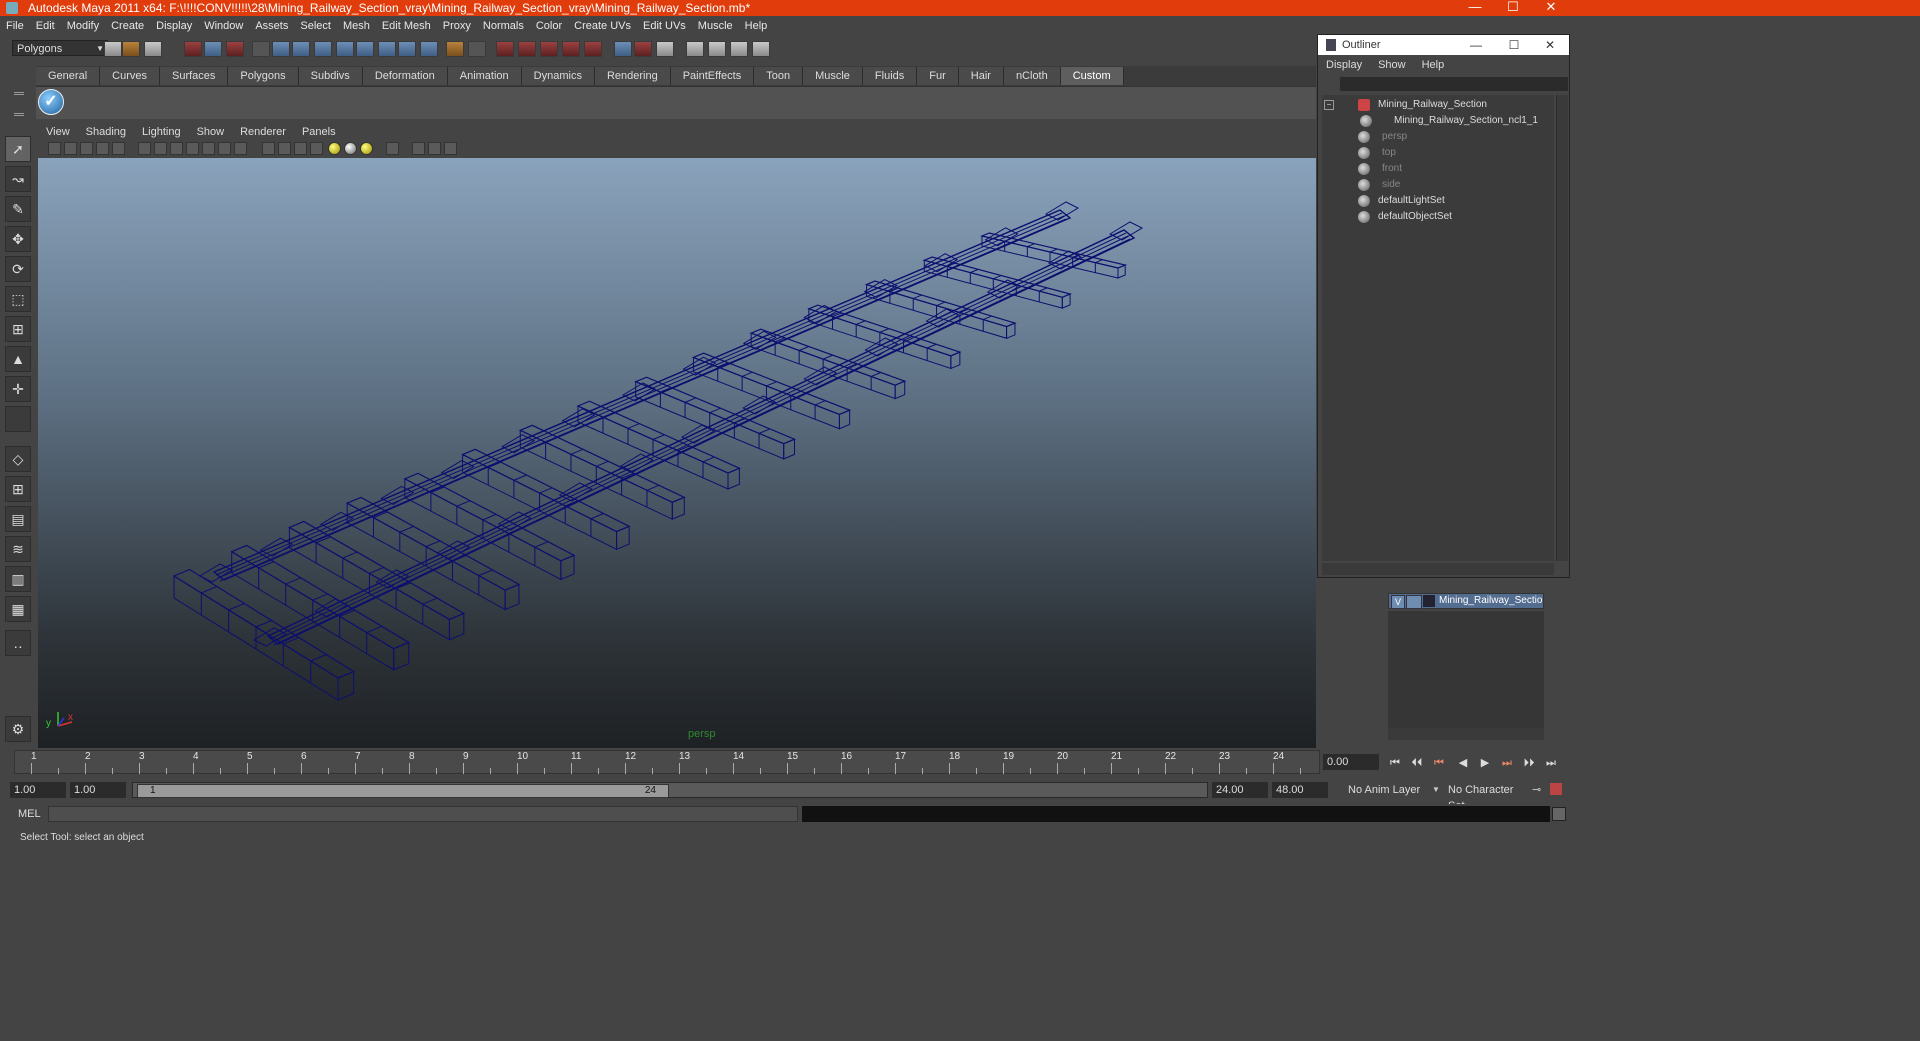 Image resolution: width=1920 pixels, height=1041 pixels. What do you see at coordinates (1438, 105) in the screenshot?
I see `outliner-item: − Mining_Railway_Section` at bounding box center [1438, 105].